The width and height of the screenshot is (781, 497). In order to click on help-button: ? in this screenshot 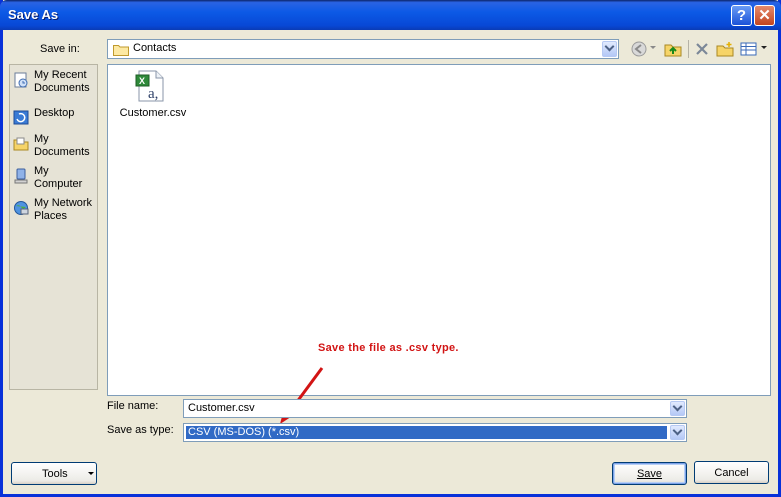, I will do `click(741, 15)`.